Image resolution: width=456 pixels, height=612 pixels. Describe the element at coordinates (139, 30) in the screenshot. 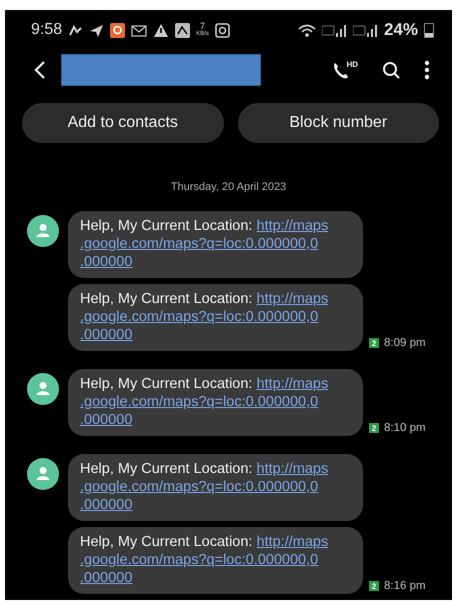

I see `mail-icon` at that location.